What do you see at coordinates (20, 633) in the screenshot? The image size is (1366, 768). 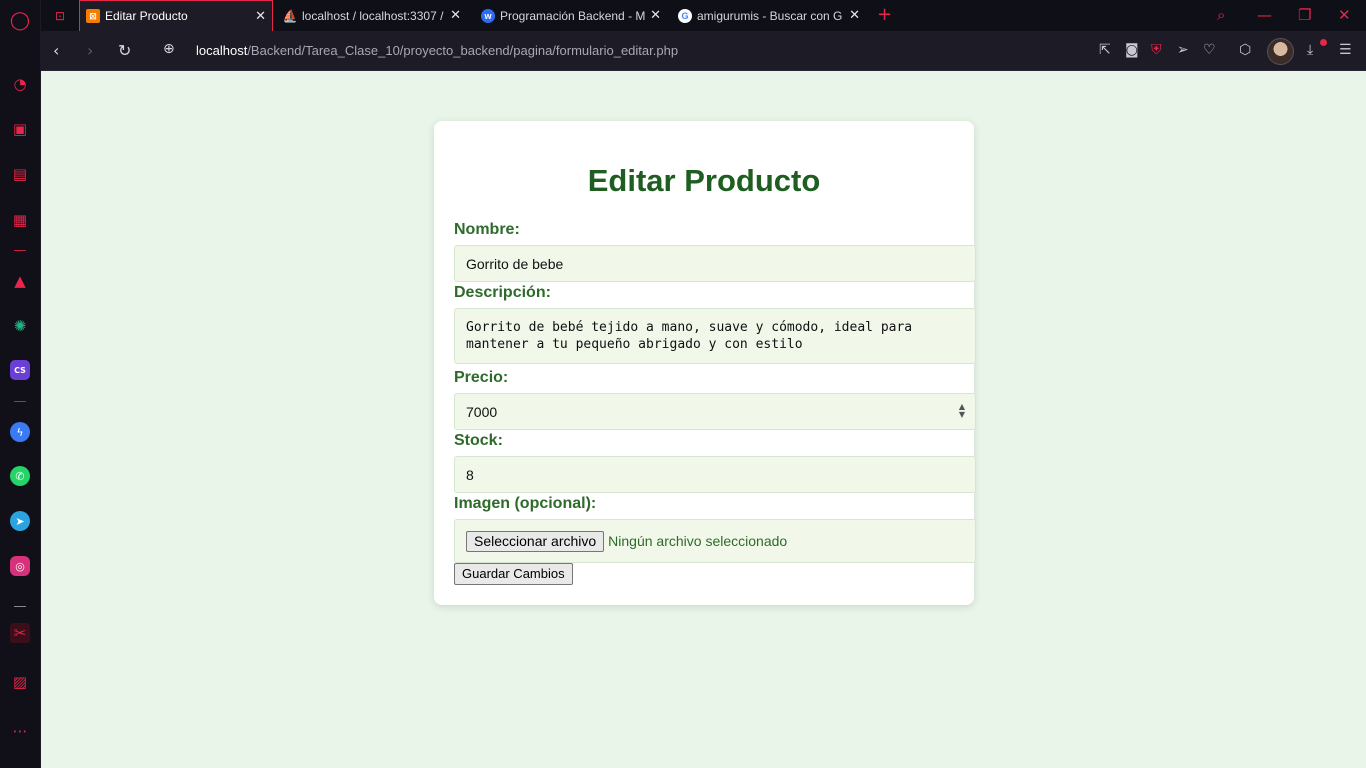 I see `player-icon: ✂` at bounding box center [20, 633].